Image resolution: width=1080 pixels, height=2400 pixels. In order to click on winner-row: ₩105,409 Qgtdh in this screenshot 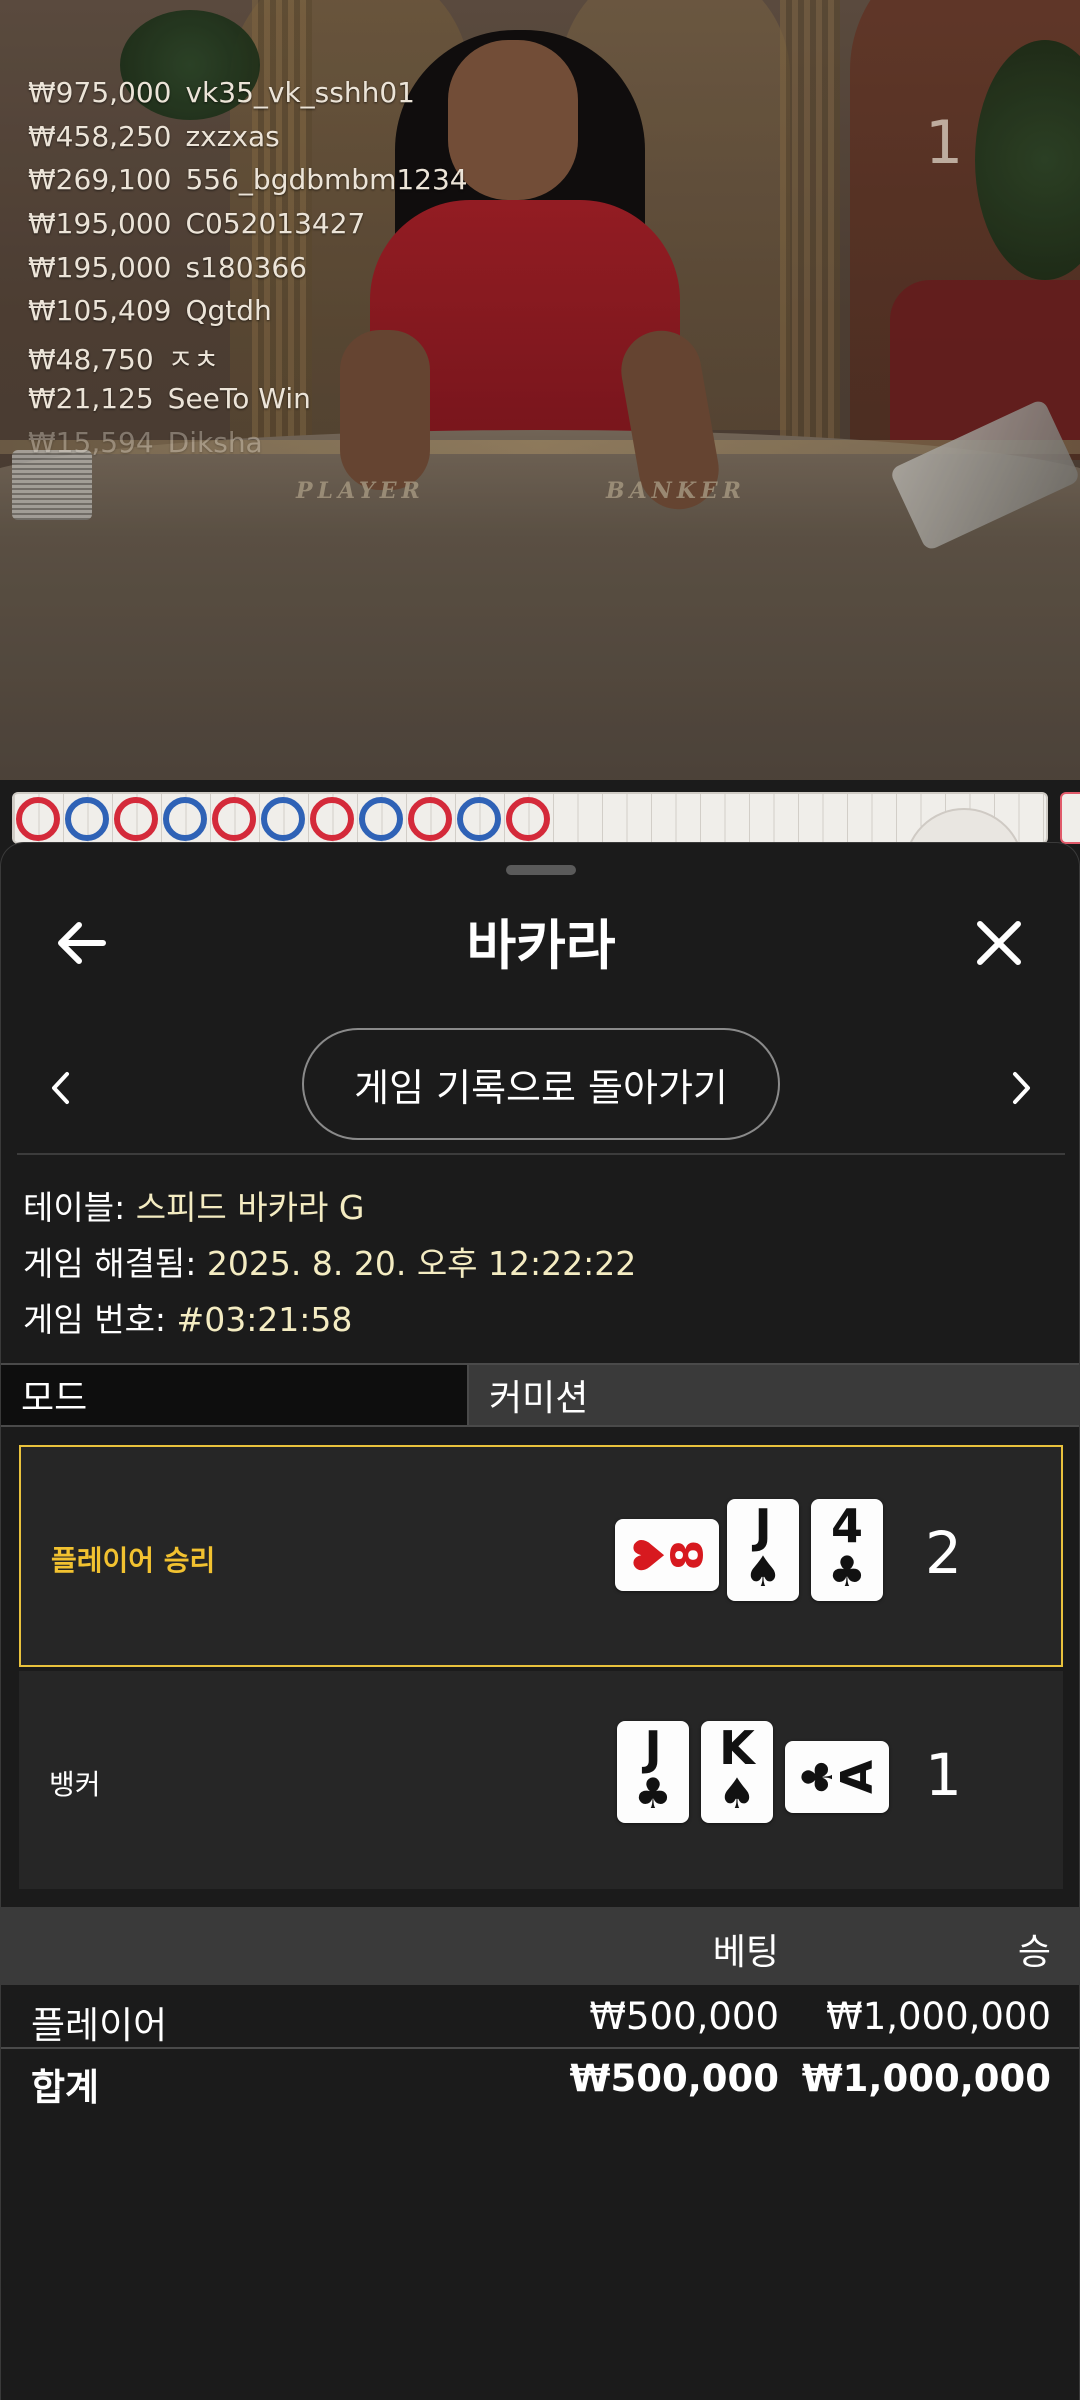, I will do `click(248, 316)`.